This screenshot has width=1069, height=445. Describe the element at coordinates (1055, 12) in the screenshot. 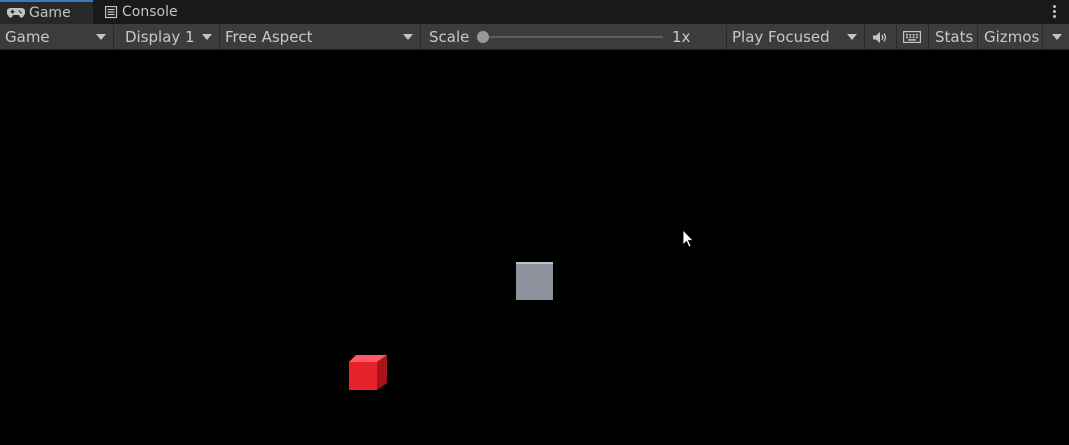

I see `more-options-icon` at that location.